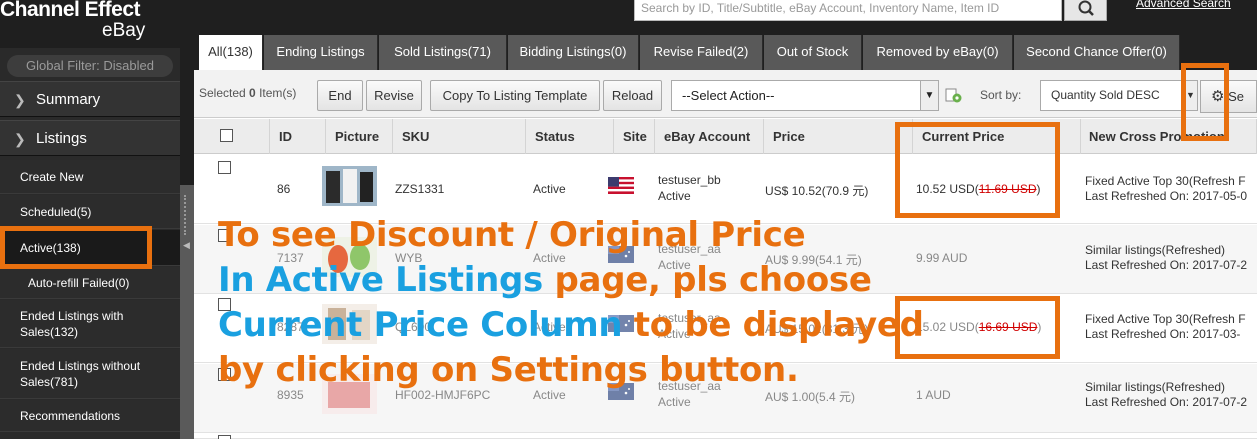 The width and height of the screenshot is (1257, 439). Describe the element at coordinates (76, 247) in the screenshot. I see `highlight-active-item` at that location.